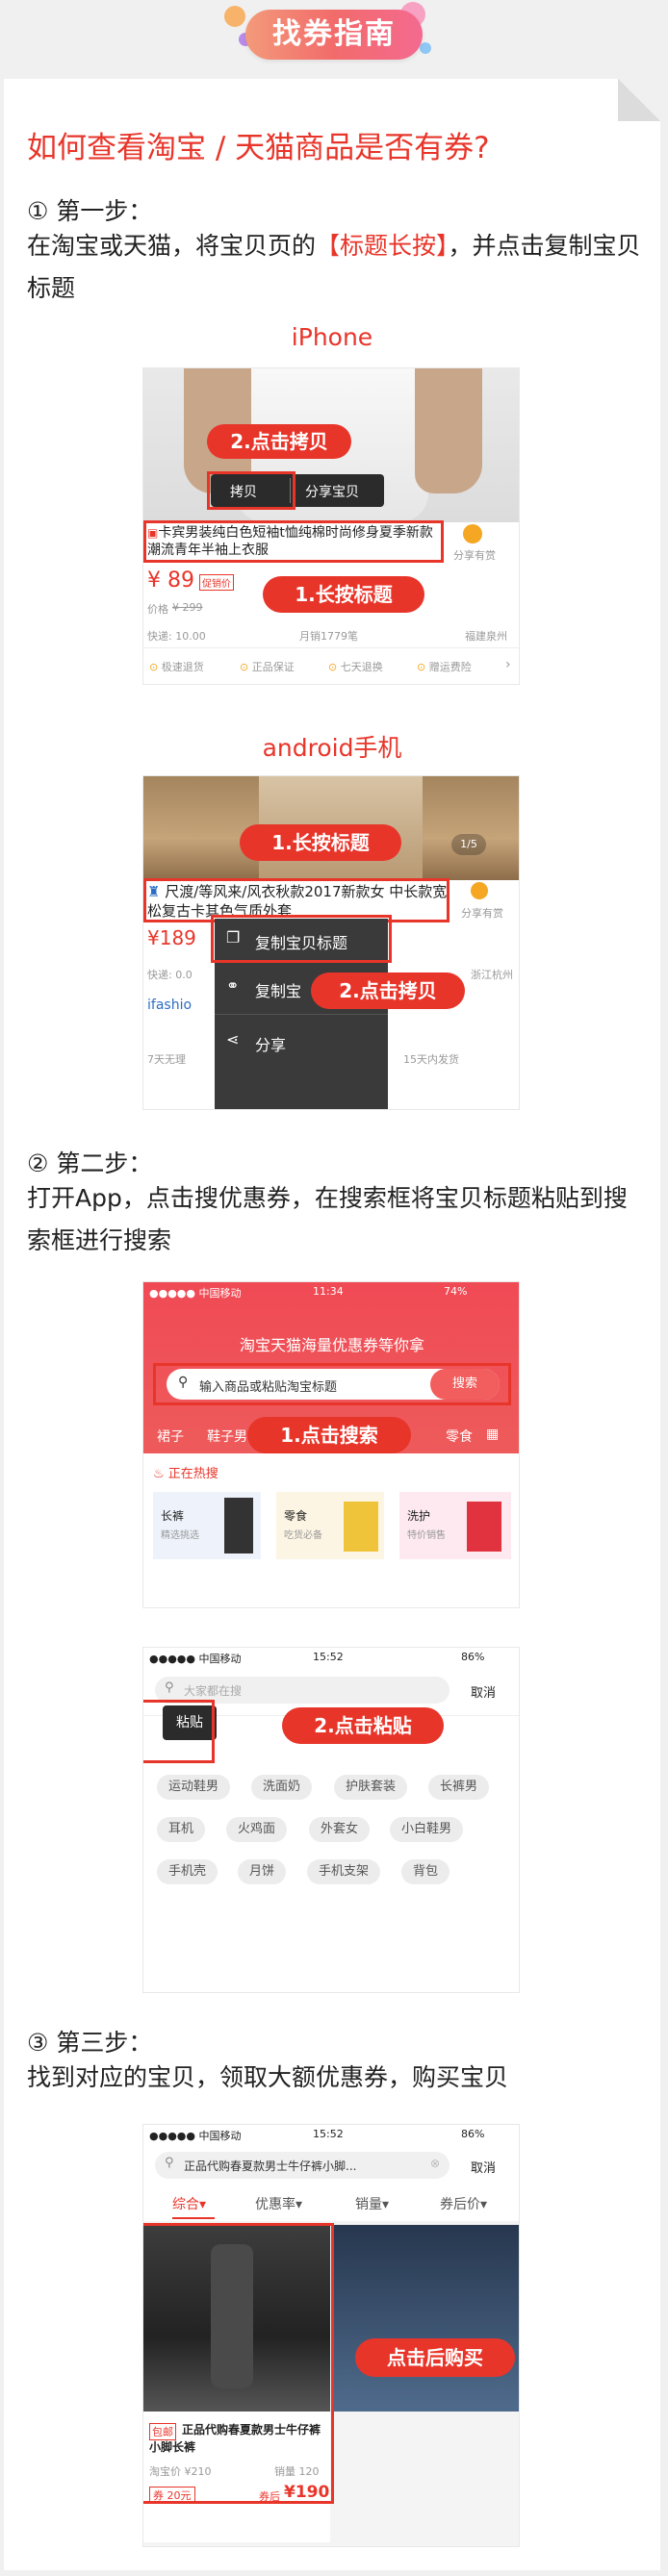  Describe the element at coordinates (431, 1060) in the screenshot. I see `service-right: 15天内发货` at that location.